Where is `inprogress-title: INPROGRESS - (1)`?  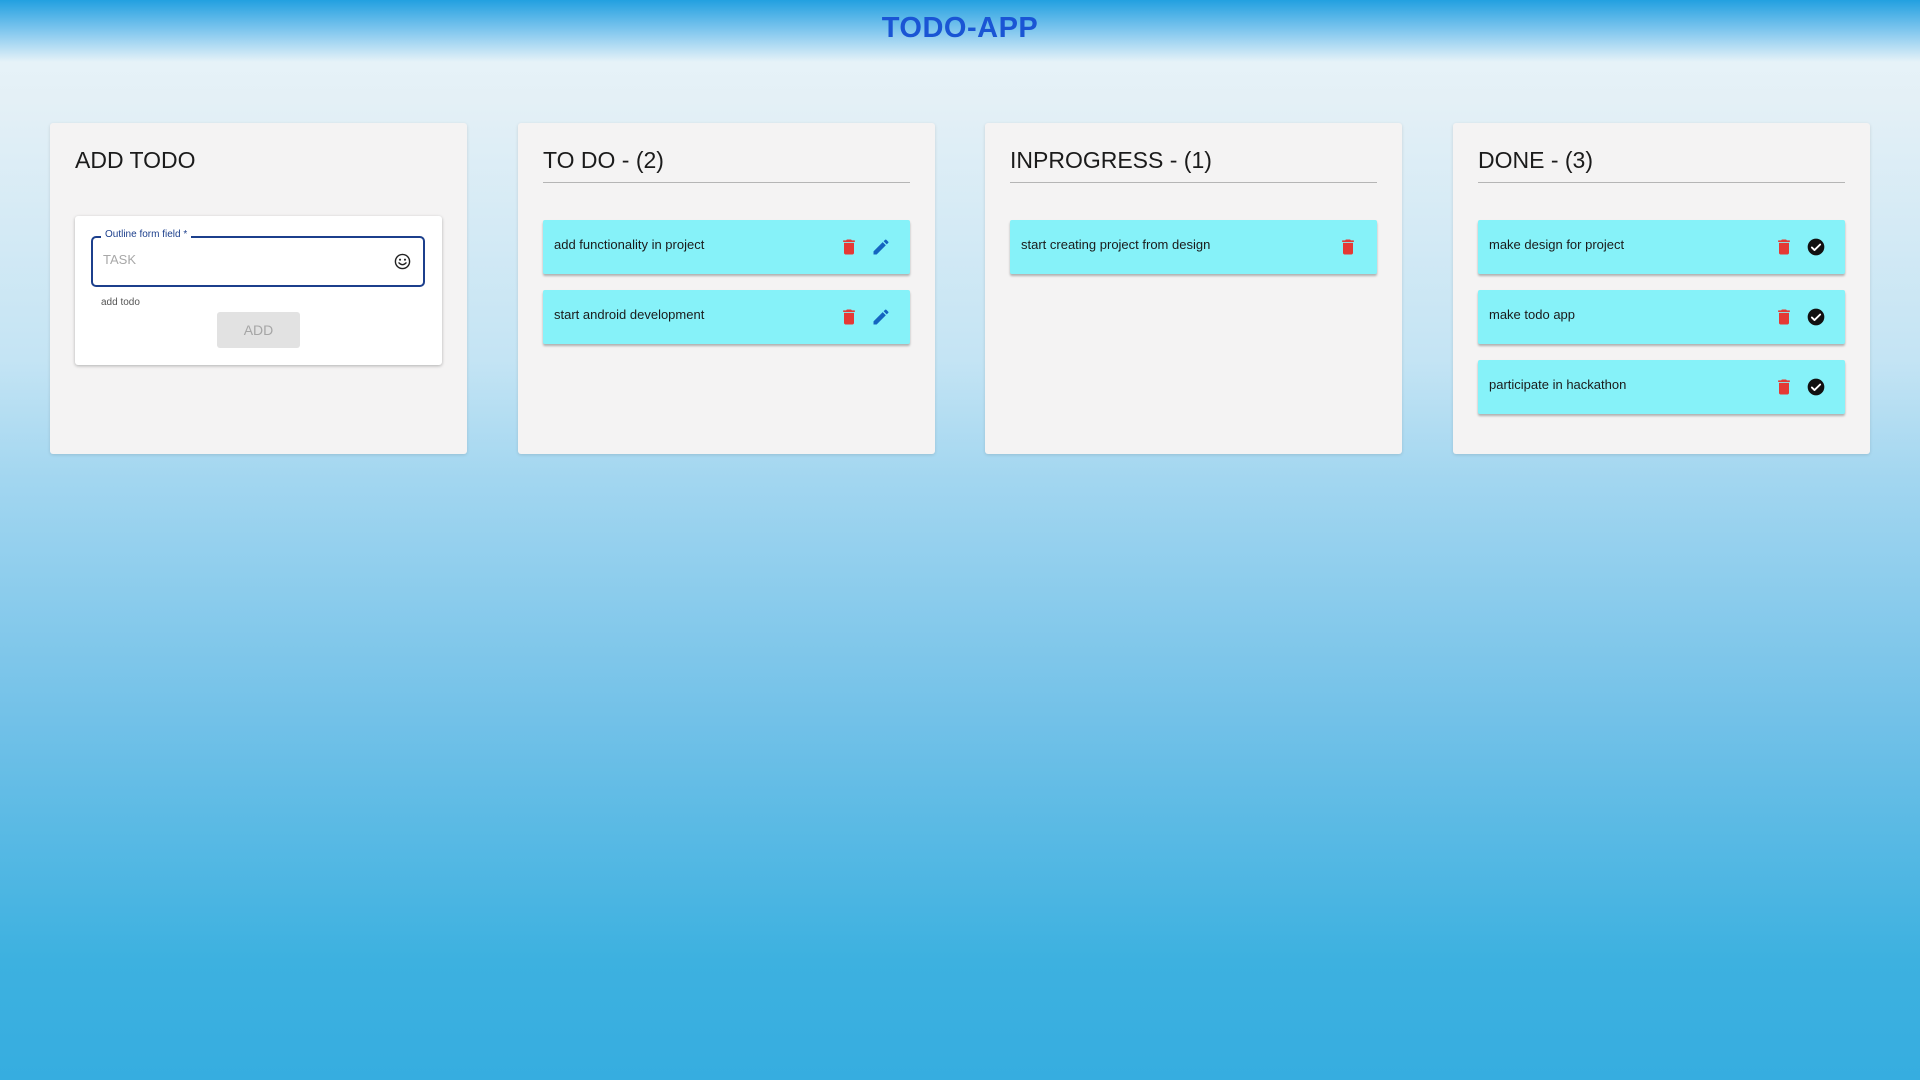 inprogress-title: INPROGRESS - (1) is located at coordinates (1111, 160).